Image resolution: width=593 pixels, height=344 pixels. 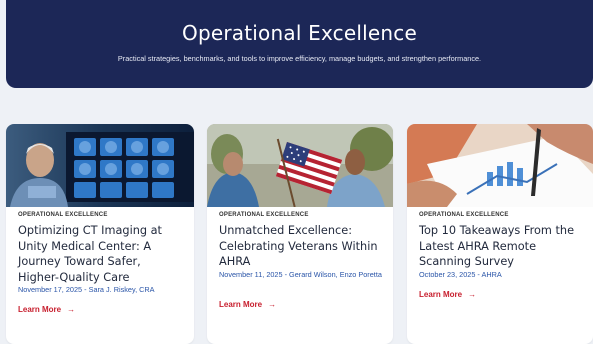 What do you see at coordinates (100, 165) in the screenshot?
I see `ct-imaging-photo` at bounding box center [100, 165].